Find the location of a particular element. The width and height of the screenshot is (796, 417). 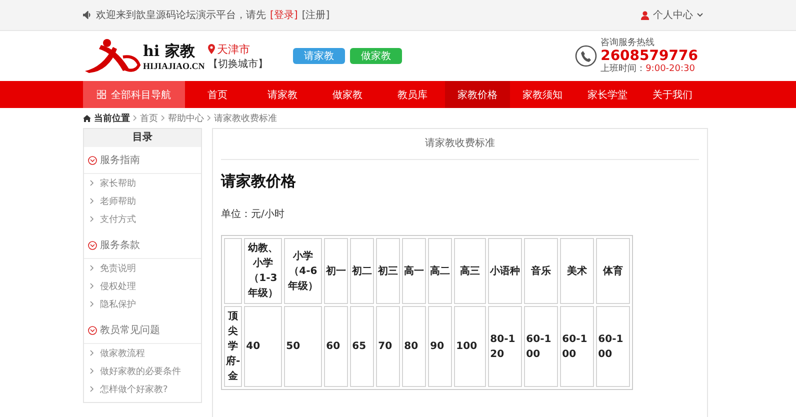

table-cell: 65 is located at coordinates (362, 346).